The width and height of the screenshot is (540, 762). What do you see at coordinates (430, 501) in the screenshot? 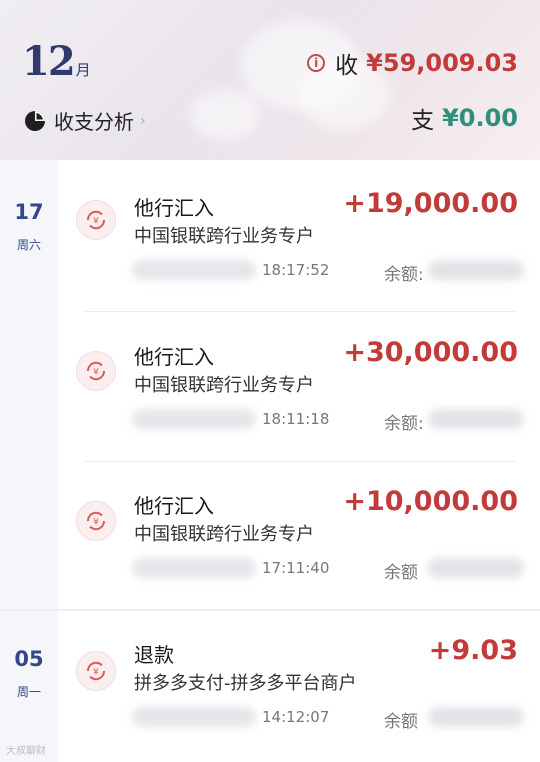
I see `transaction-amount: +10,000.00` at bounding box center [430, 501].